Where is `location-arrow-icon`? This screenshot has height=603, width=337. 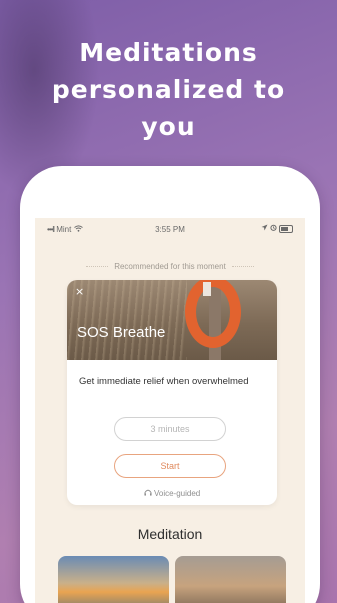
location-arrow-icon is located at coordinates (265, 228).